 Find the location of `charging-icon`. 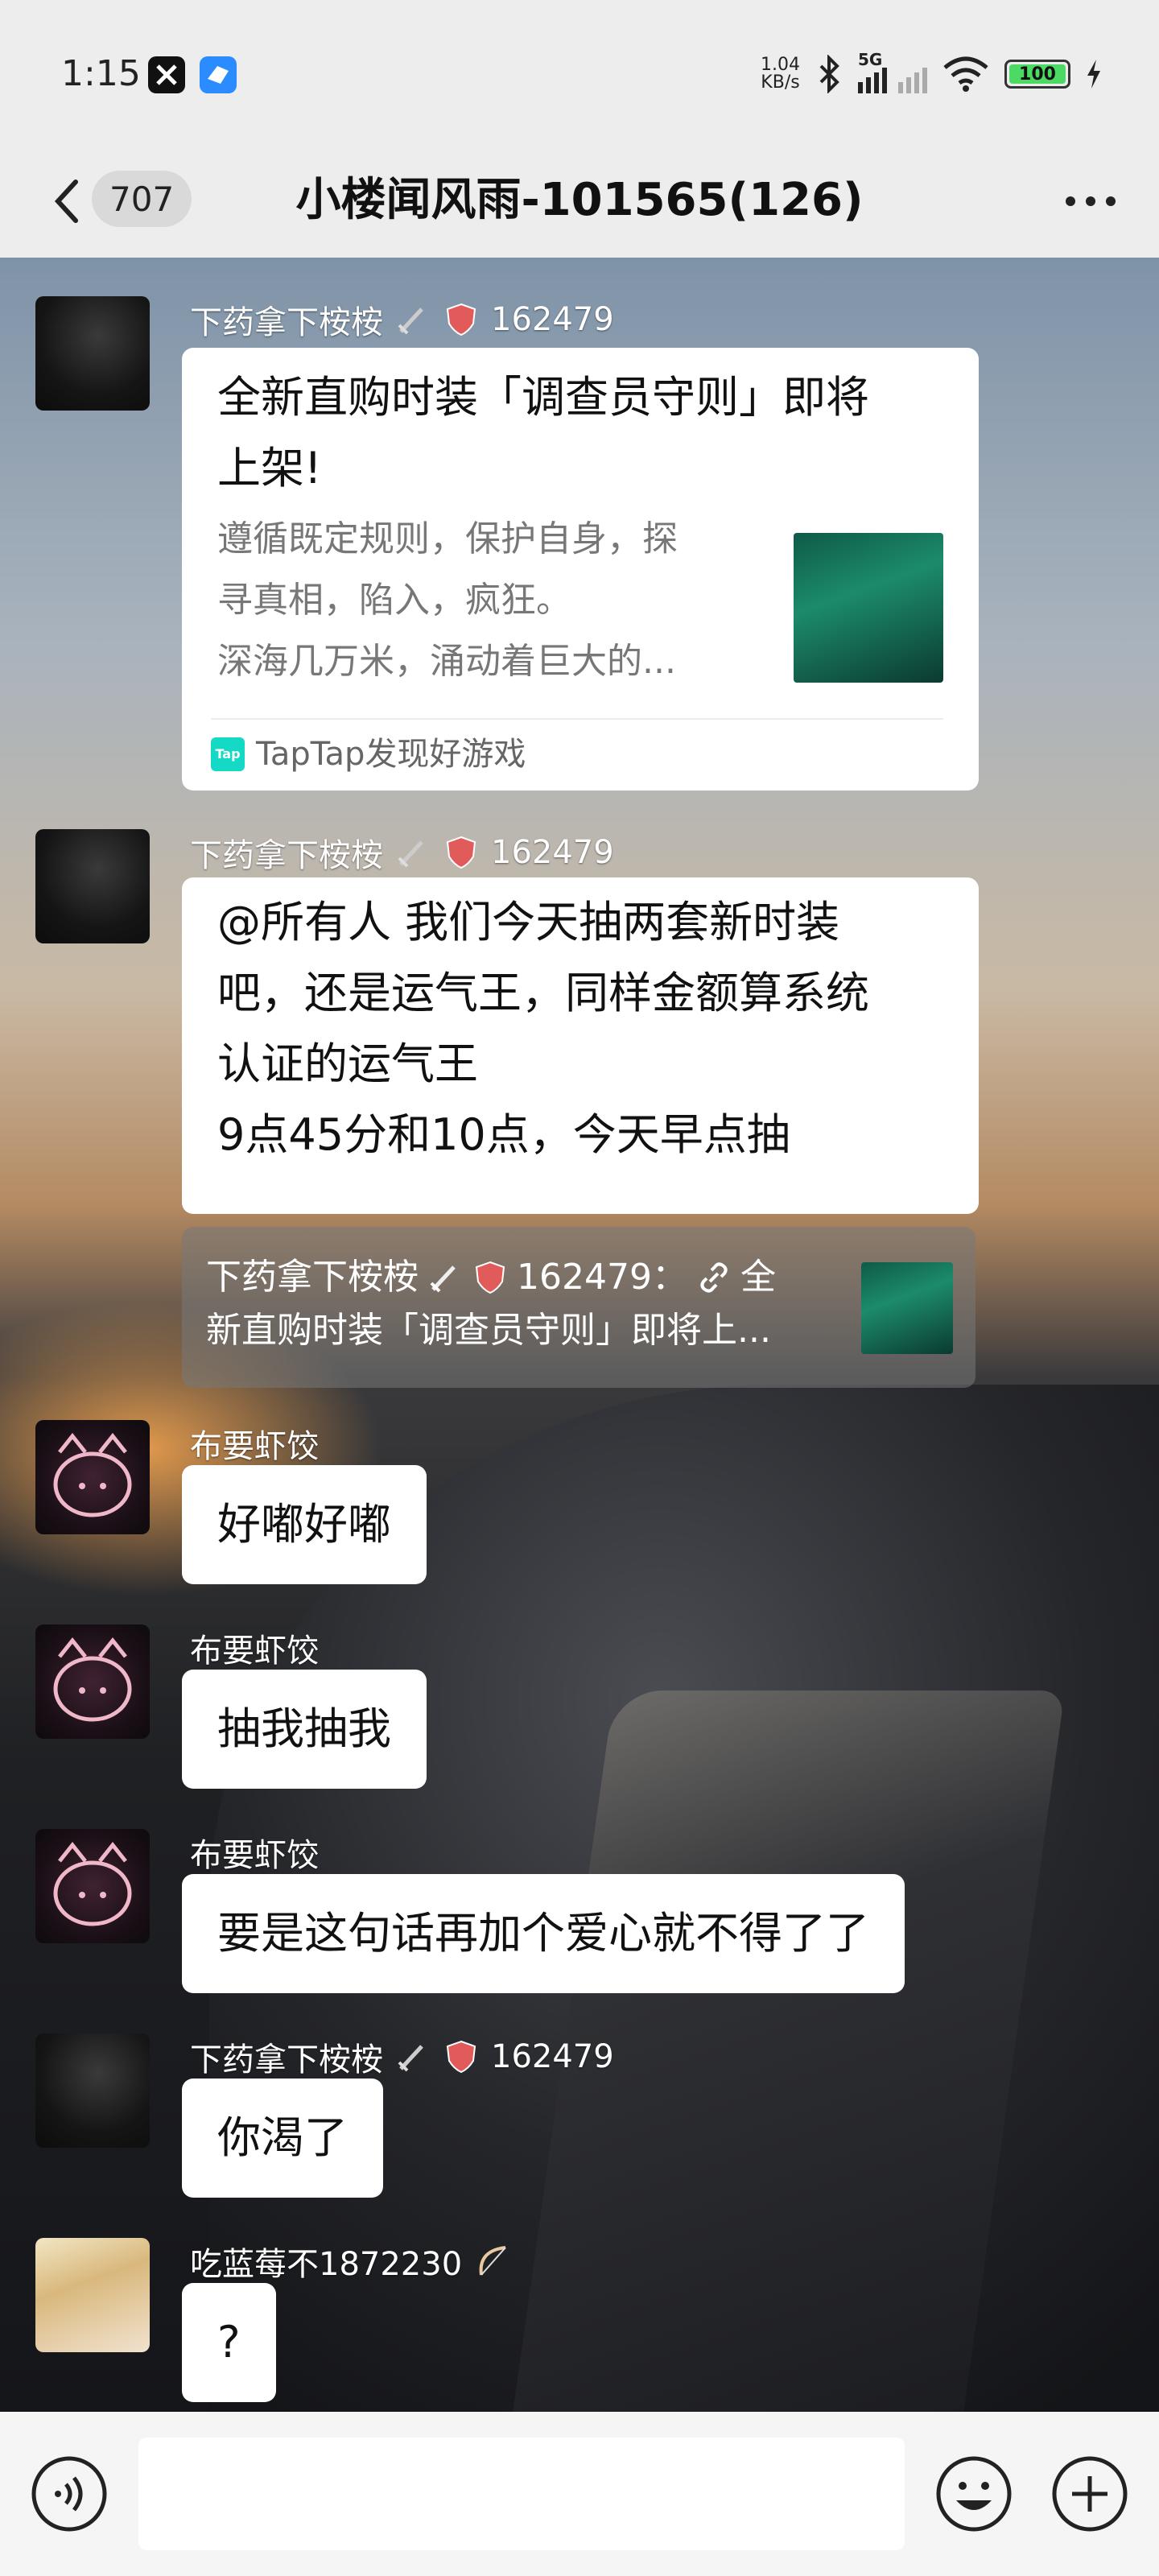

charging-icon is located at coordinates (1093, 74).